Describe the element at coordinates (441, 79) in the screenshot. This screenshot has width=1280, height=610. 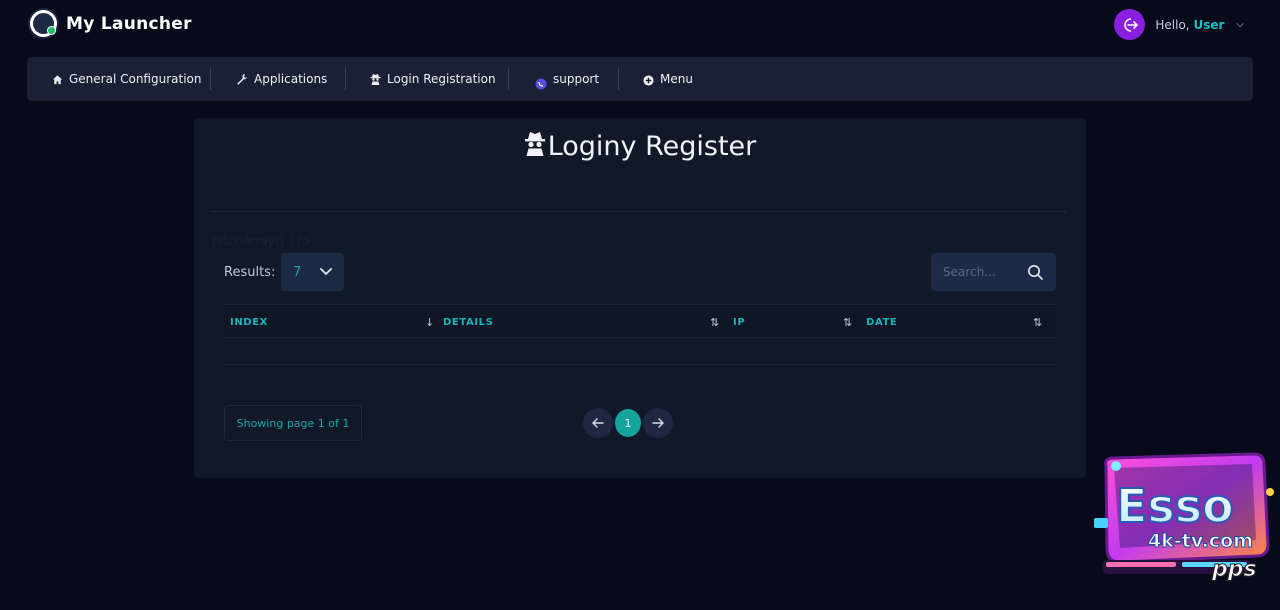
I see `nav-label: Login Registration` at that location.